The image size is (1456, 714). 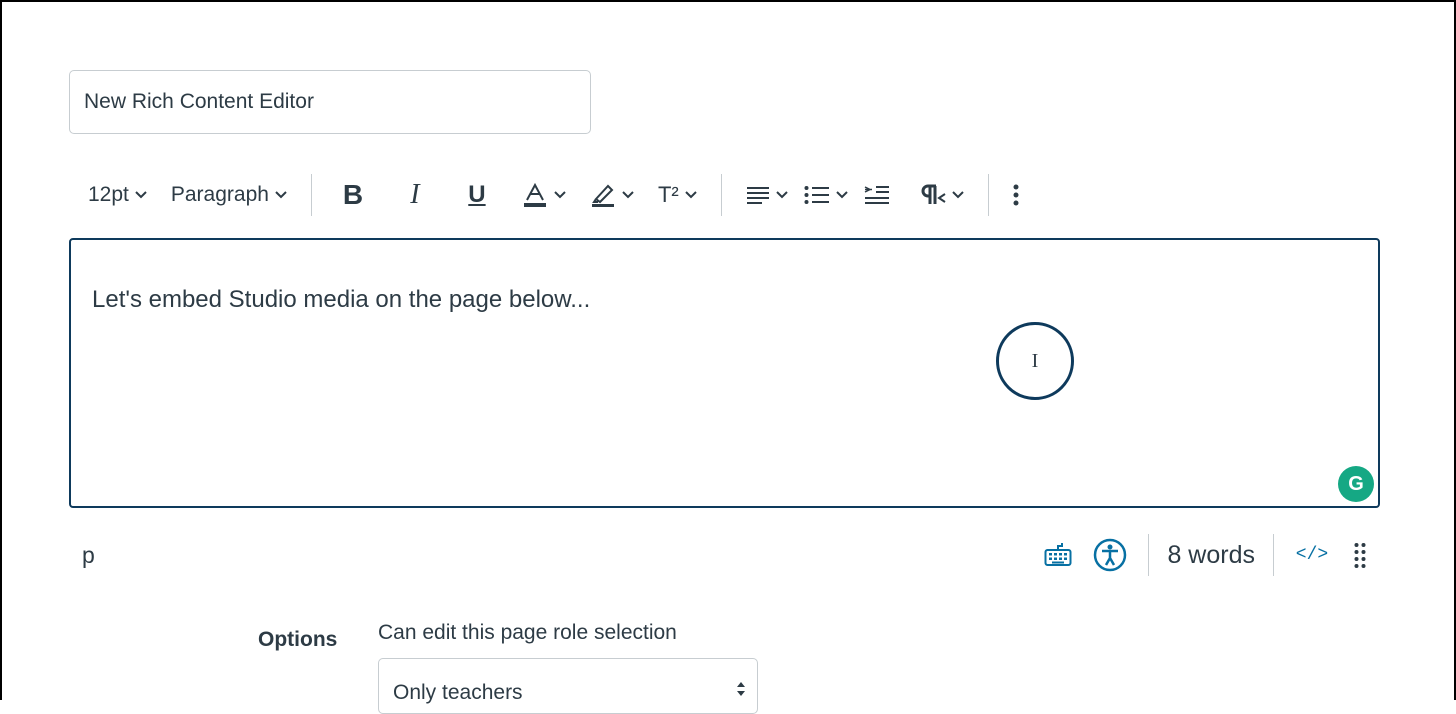 I want to click on edit-role-label: Can edit this page role selection, so click(x=527, y=632).